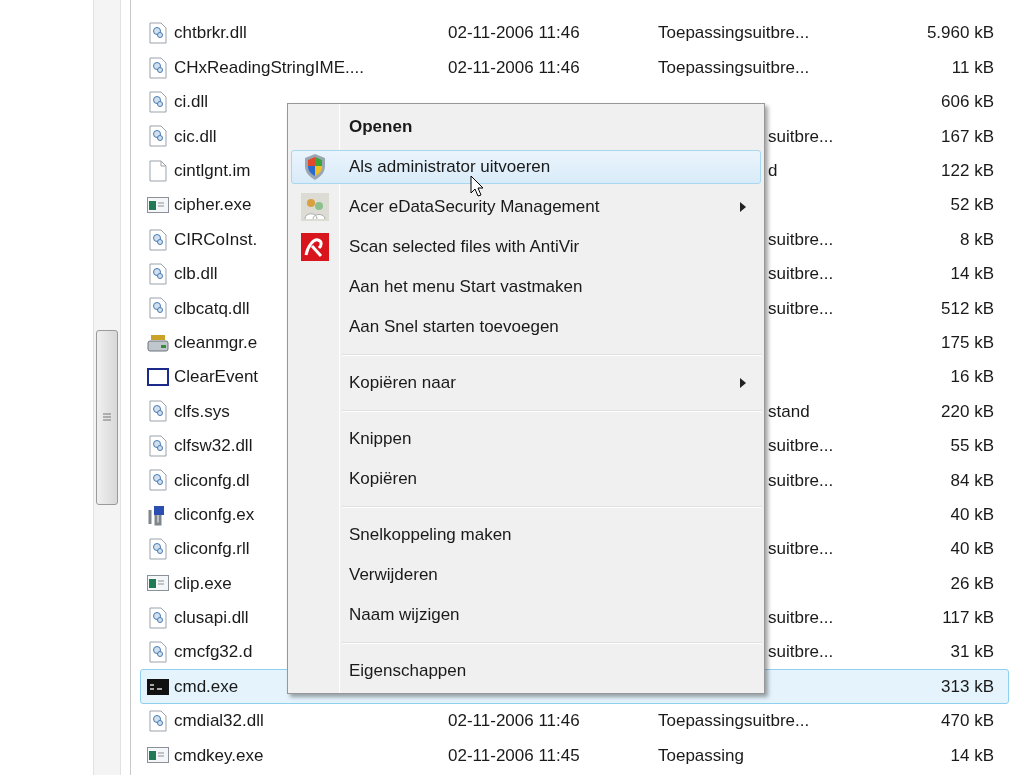  Describe the element at coordinates (773, 170) in the screenshot. I see `file-type: d` at that location.